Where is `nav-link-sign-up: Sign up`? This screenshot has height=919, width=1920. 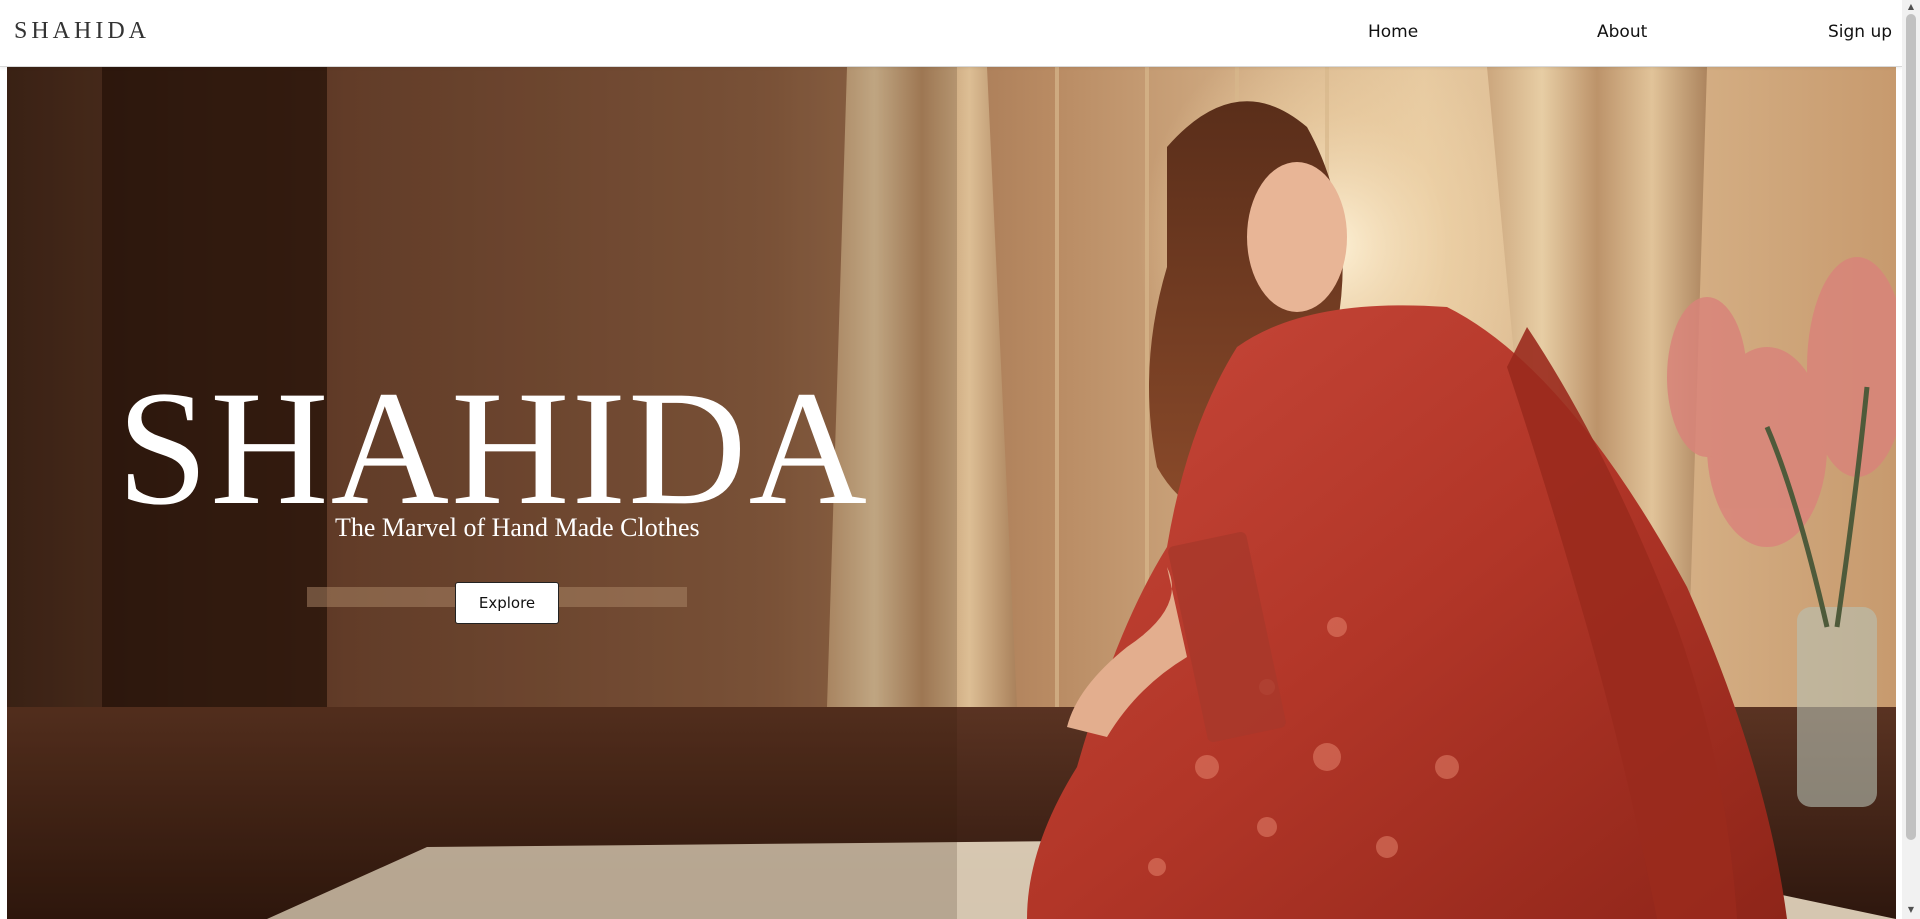 nav-link-sign-up: Sign up is located at coordinates (1860, 32).